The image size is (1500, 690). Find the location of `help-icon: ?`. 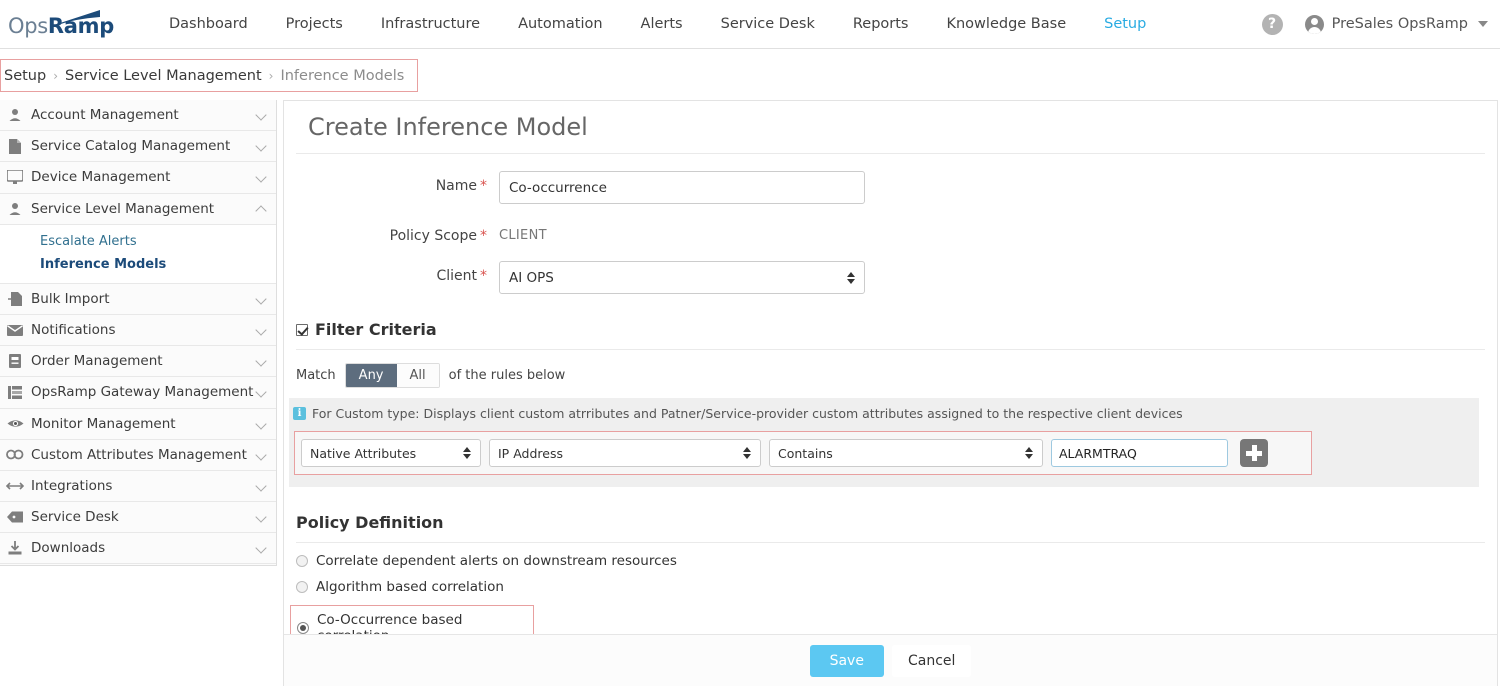

help-icon: ? is located at coordinates (1272, 24).